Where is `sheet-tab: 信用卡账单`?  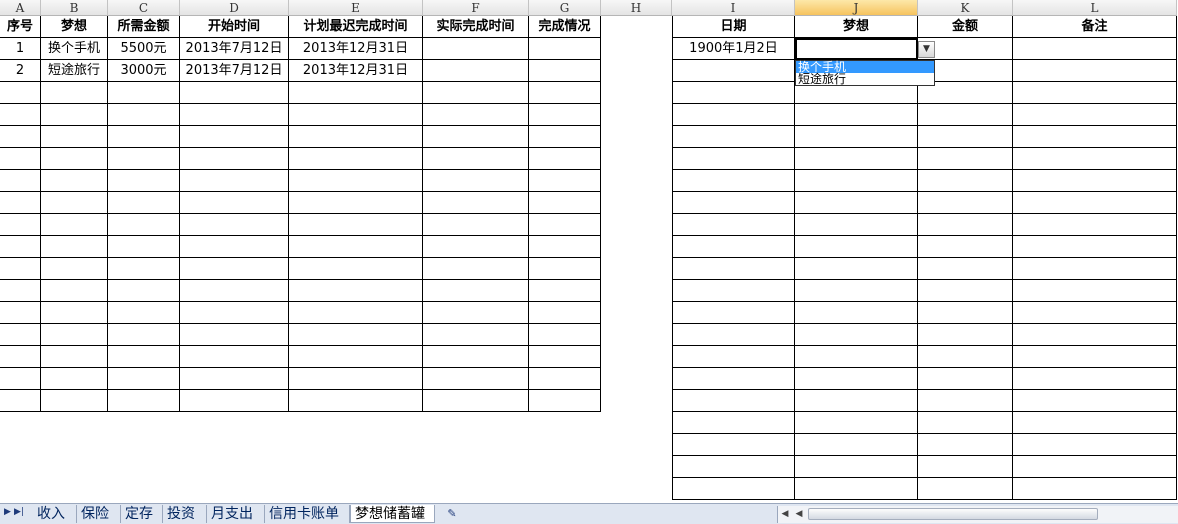
sheet-tab: 信用卡账单 is located at coordinates (307, 514).